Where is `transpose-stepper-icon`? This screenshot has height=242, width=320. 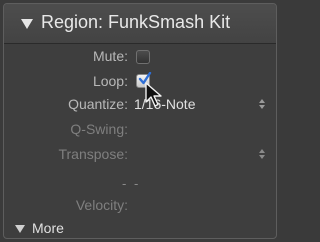
transpose-stepper-icon is located at coordinates (262, 154).